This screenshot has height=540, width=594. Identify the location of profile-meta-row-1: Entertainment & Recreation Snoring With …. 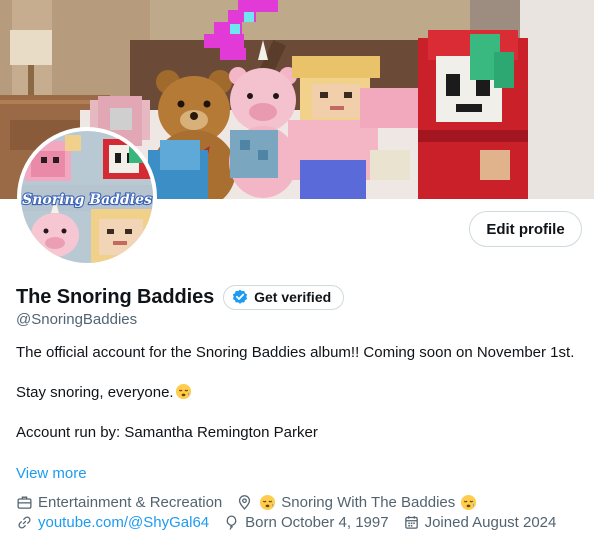
(256, 502).